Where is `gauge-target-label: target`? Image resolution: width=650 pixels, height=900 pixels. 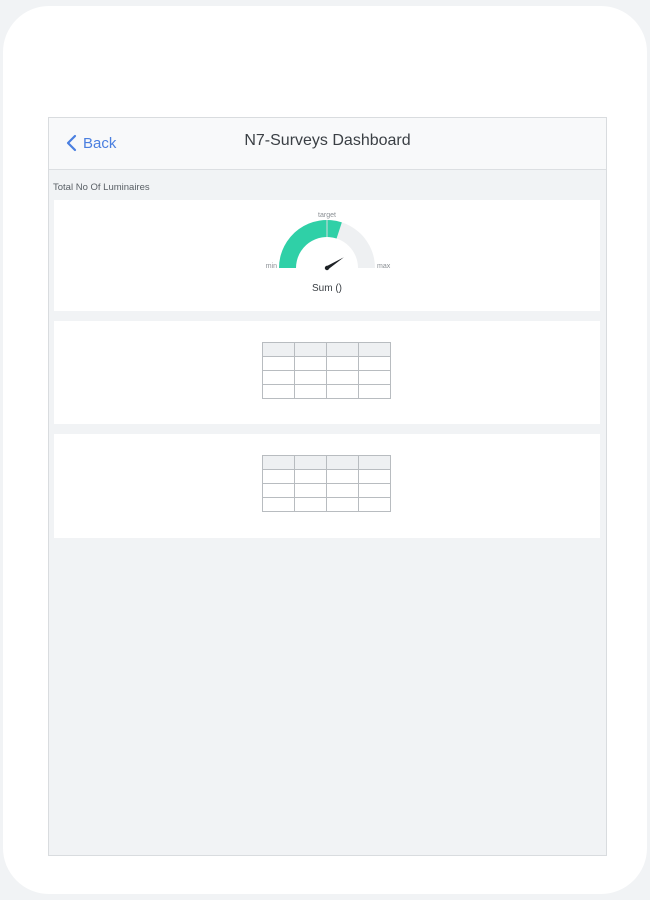
gauge-target-label: target is located at coordinates (327, 215).